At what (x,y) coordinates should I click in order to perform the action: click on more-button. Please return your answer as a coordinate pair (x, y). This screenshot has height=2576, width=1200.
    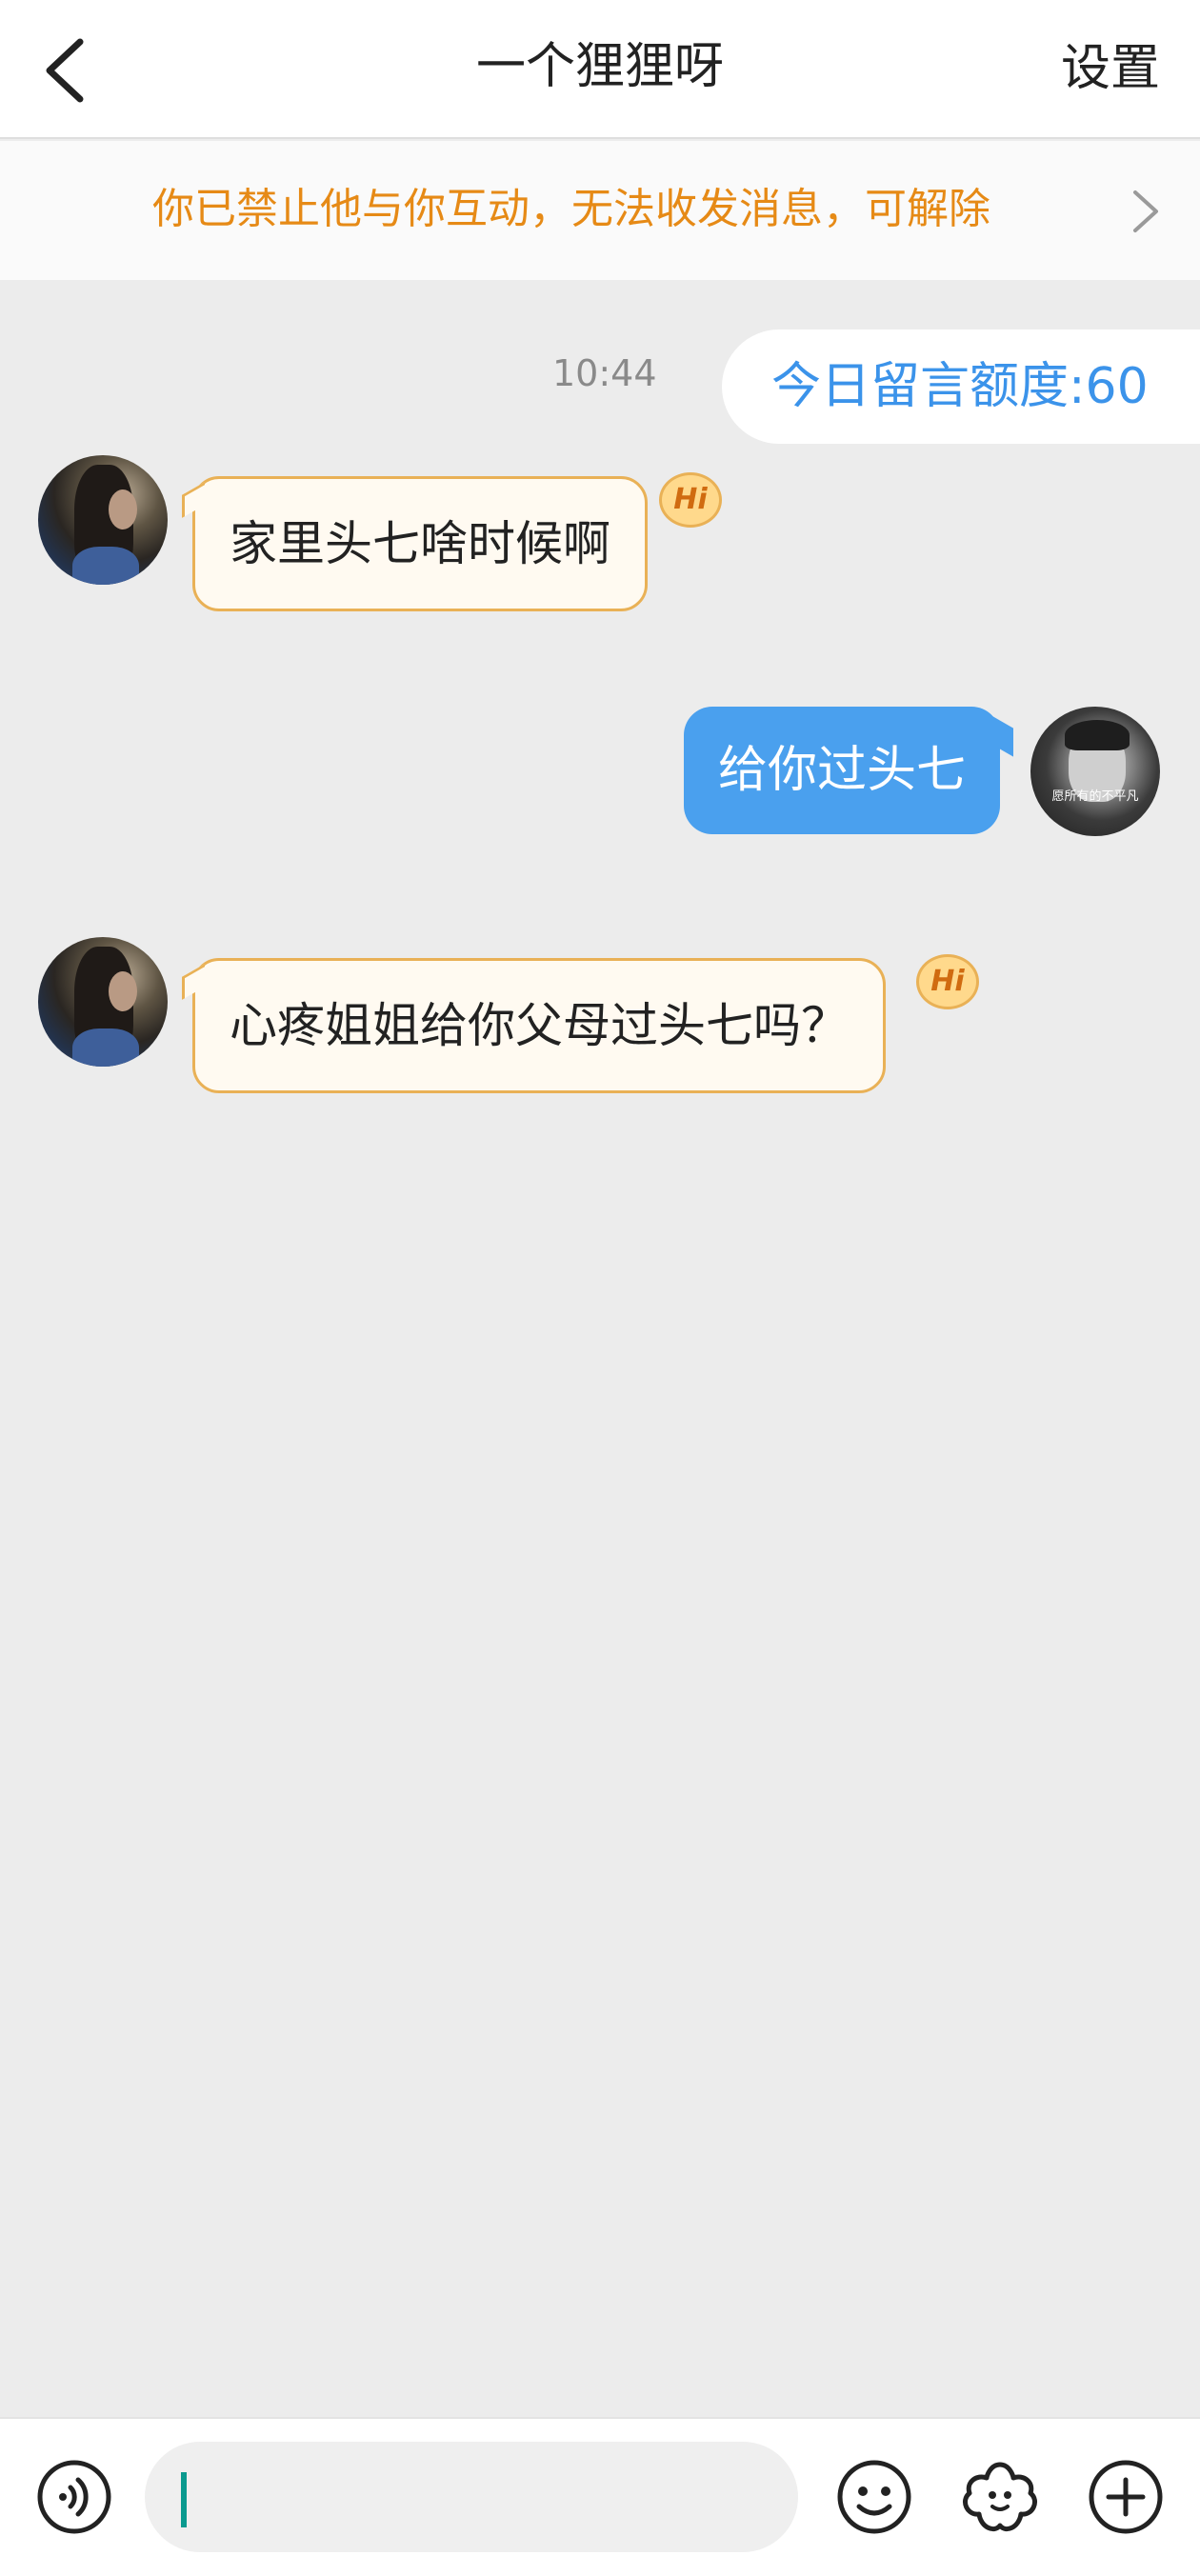
    Looking at the image, I should click on (1126, 2497).